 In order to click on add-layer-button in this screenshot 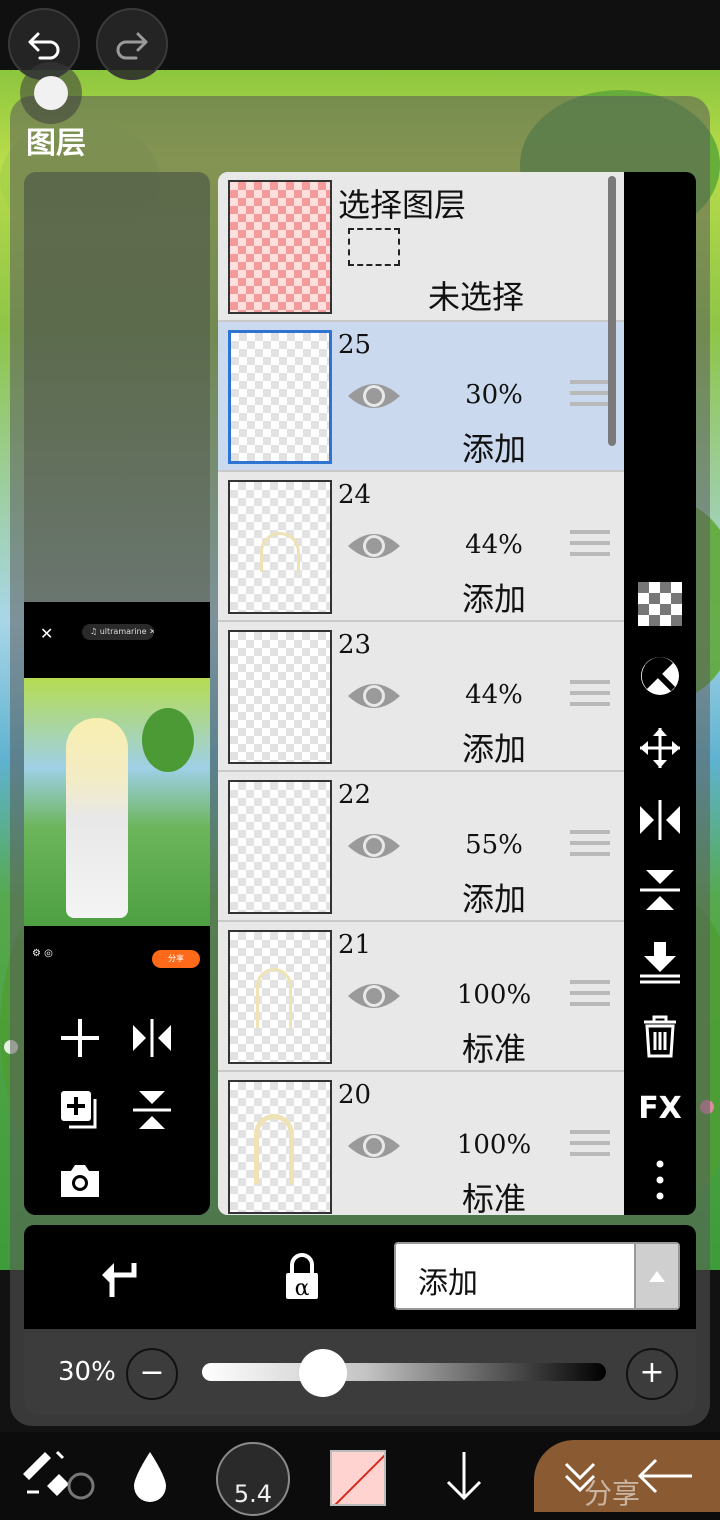, I will do `click(80, 1038)`.